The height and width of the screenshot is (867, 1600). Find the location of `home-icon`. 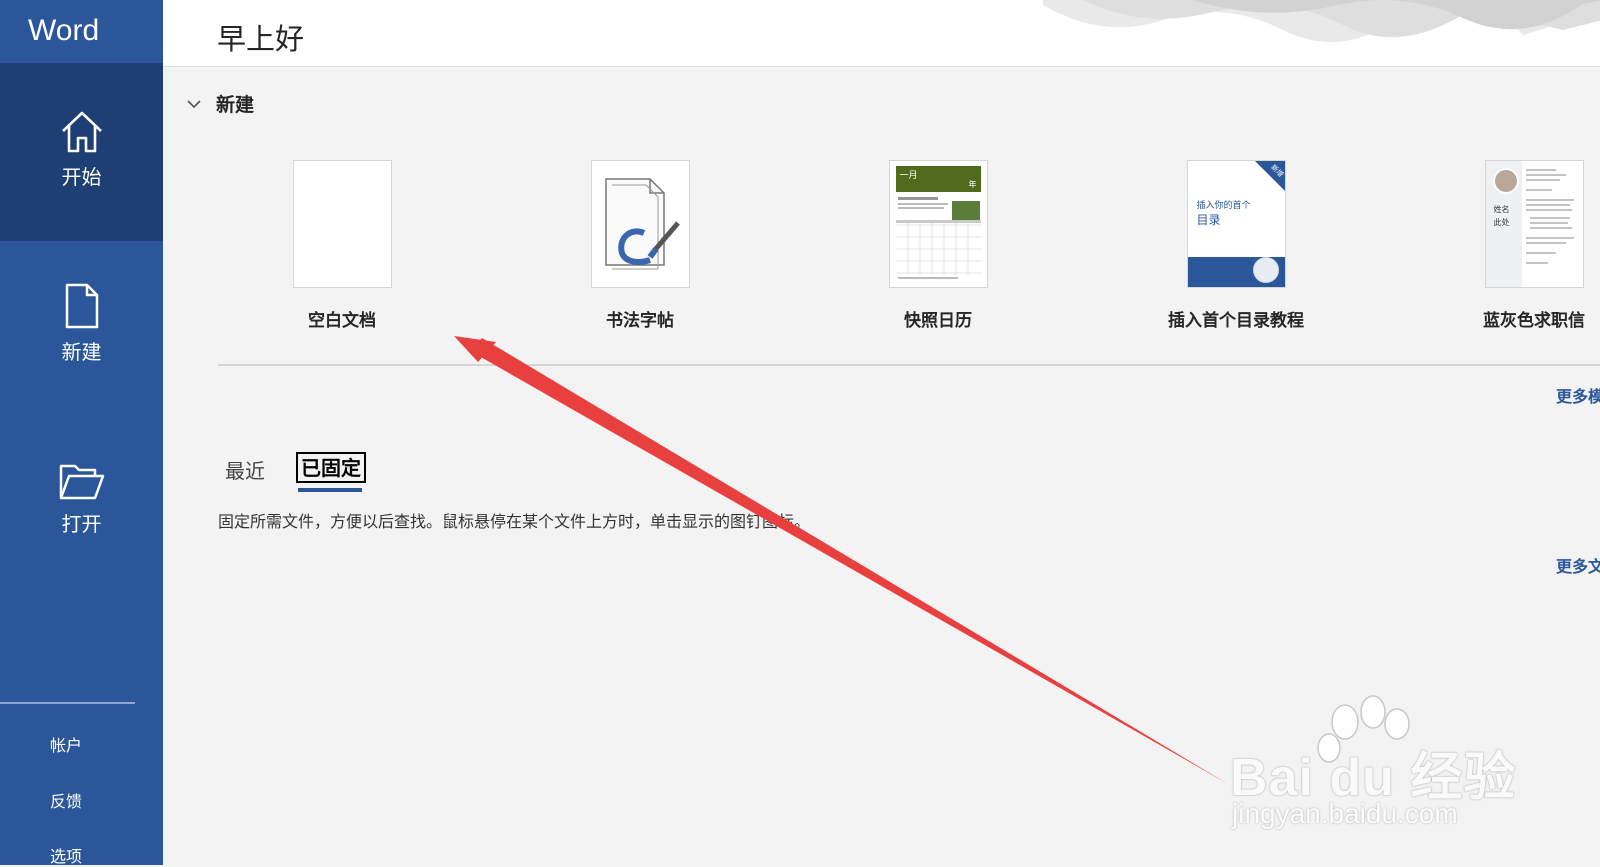

home-icon is located at coordinates (81, 132).